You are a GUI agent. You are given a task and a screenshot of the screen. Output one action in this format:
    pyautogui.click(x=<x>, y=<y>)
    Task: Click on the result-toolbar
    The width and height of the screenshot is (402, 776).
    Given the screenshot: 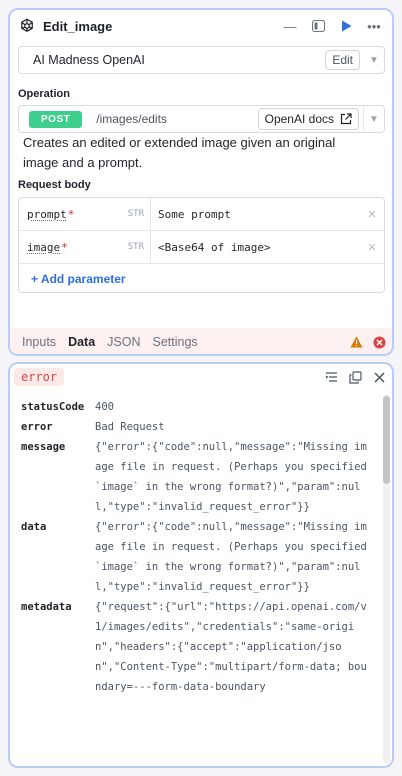 What is the action you would take?
    pyautogui.click(x=355, y=377)
    